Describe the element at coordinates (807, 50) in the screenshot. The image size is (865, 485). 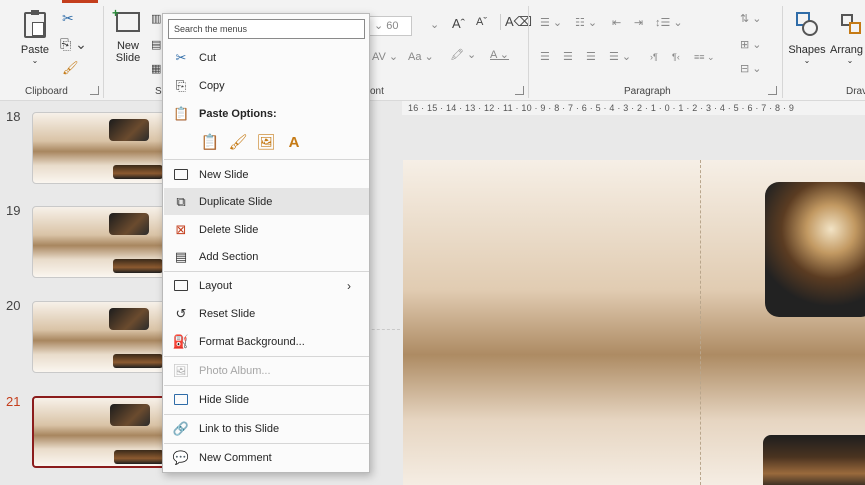
I see `shapes-label: Shapes` at that location.